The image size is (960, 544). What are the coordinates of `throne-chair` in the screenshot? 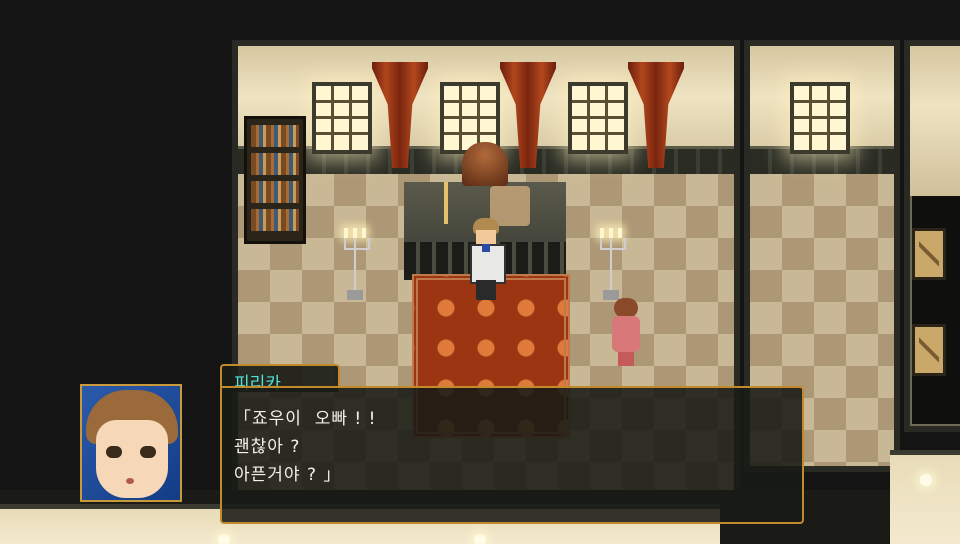 It's located at (485, 164).